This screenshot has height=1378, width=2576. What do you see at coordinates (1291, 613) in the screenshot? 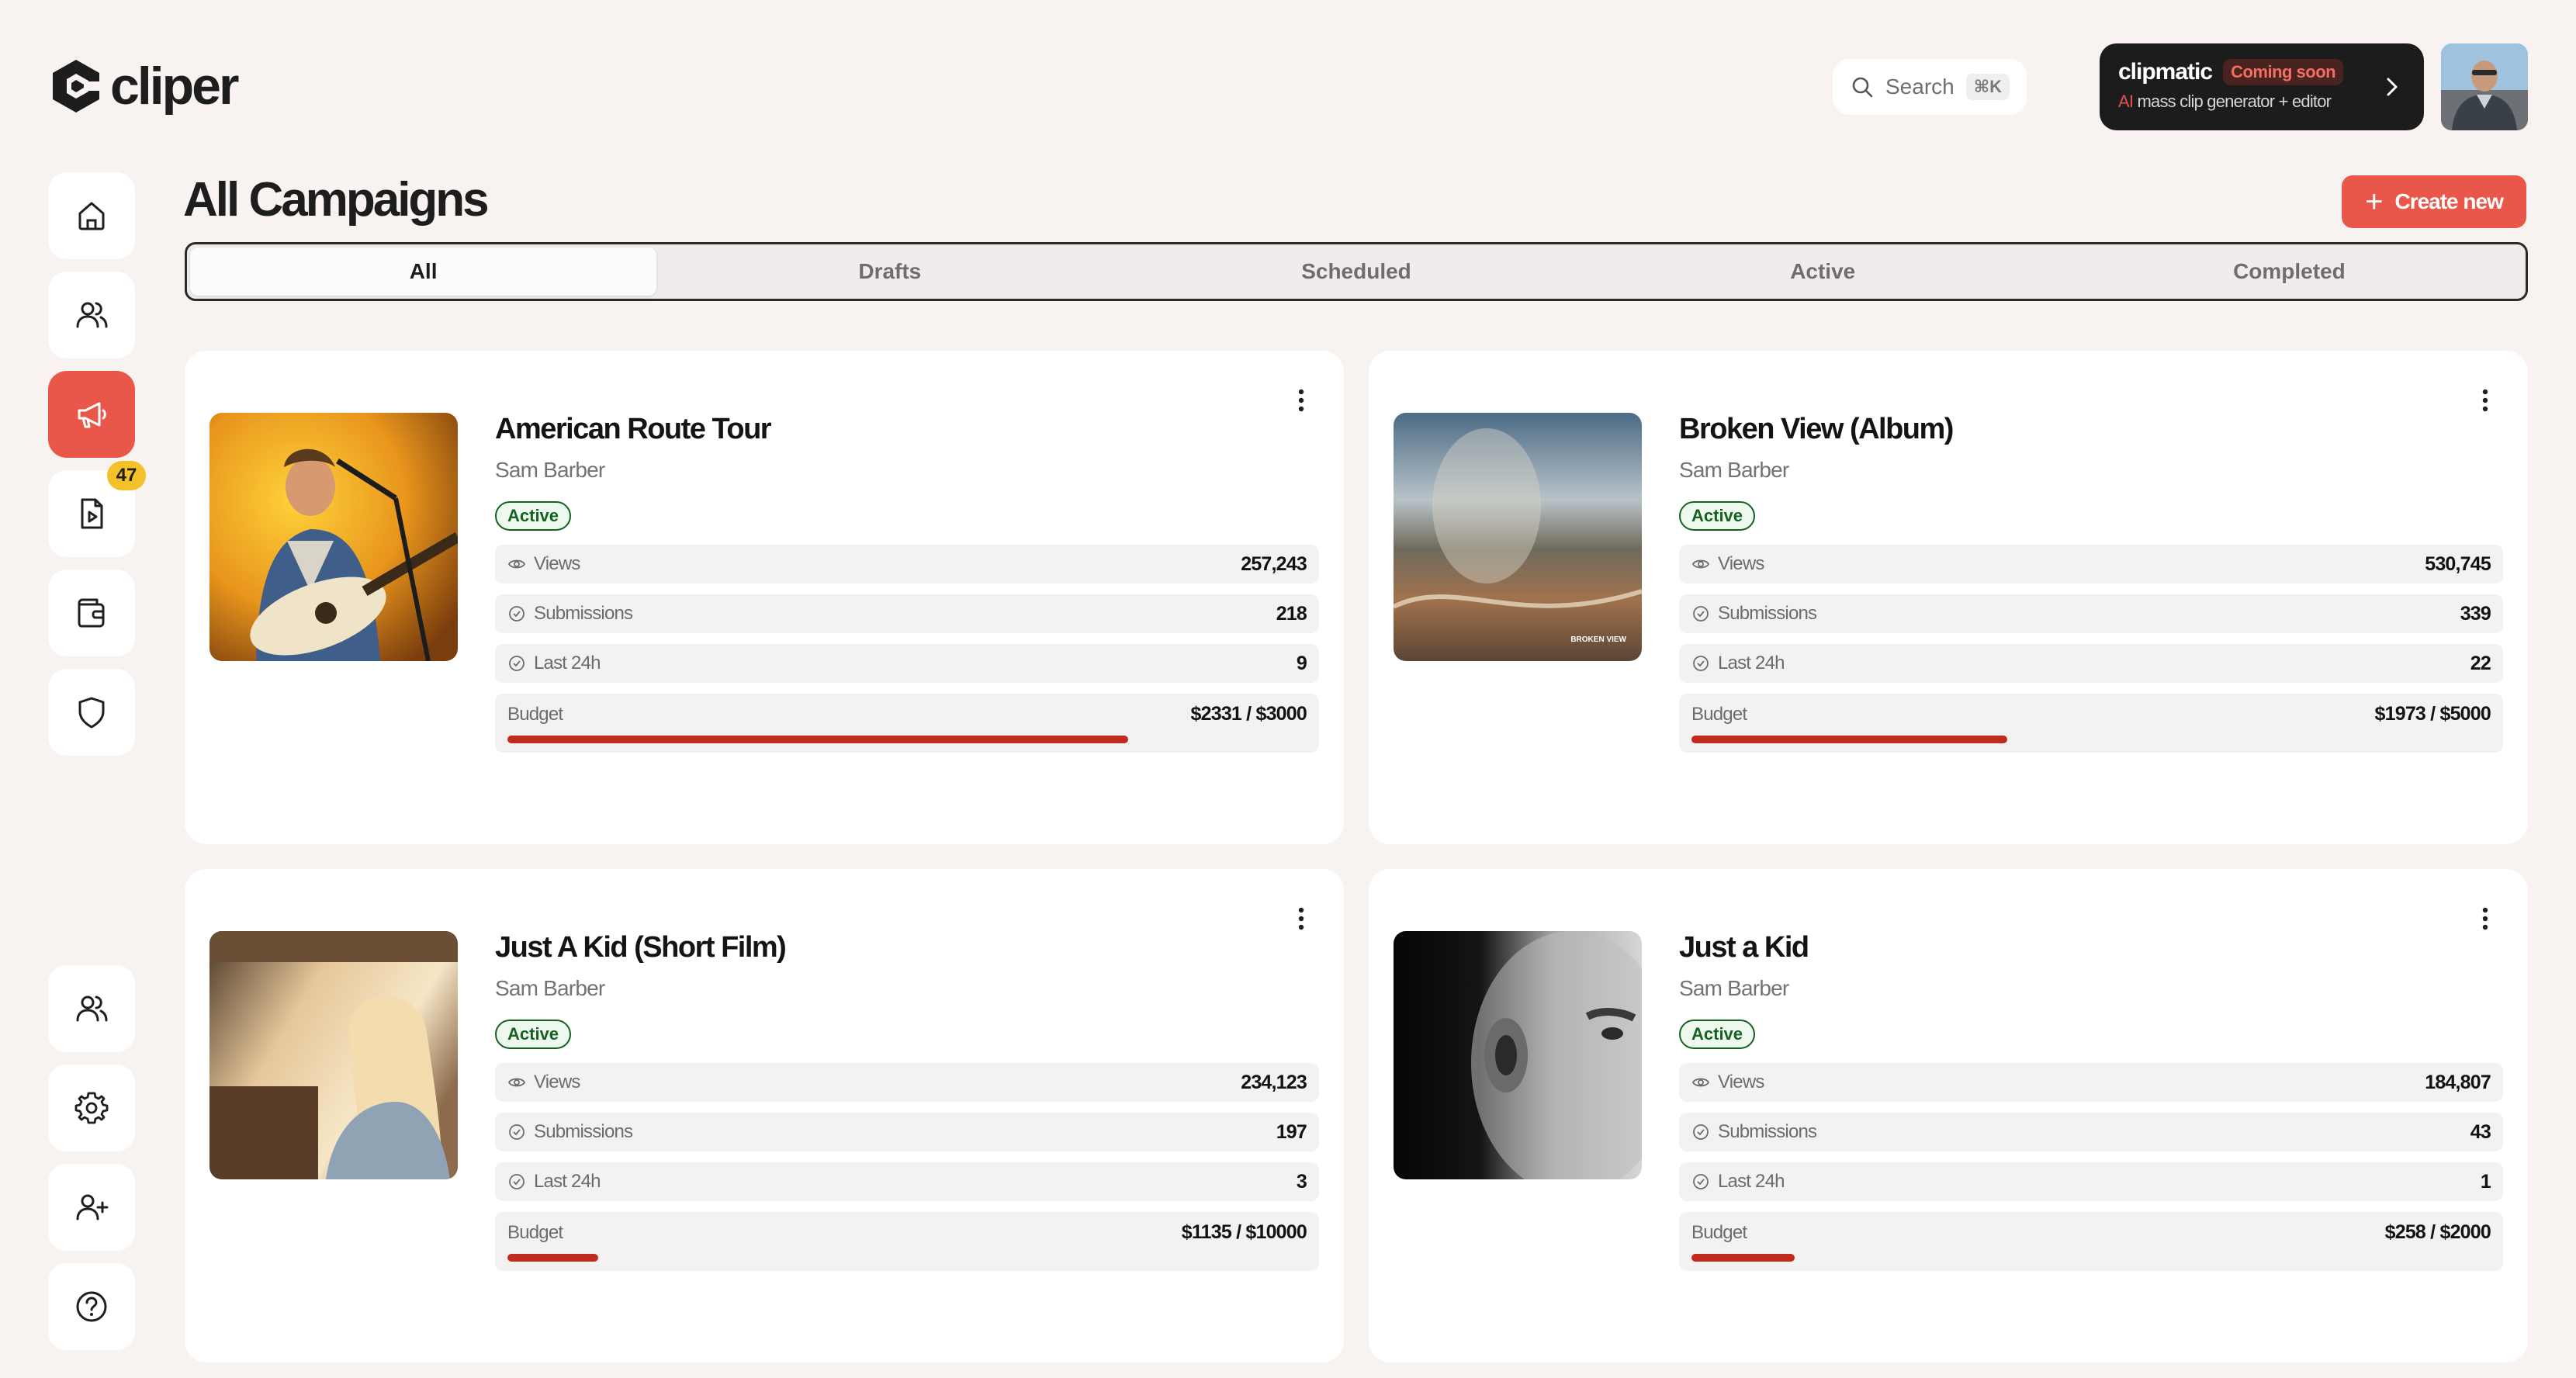
I see `submissions-value: 218` at bounding box center [1291, 613].